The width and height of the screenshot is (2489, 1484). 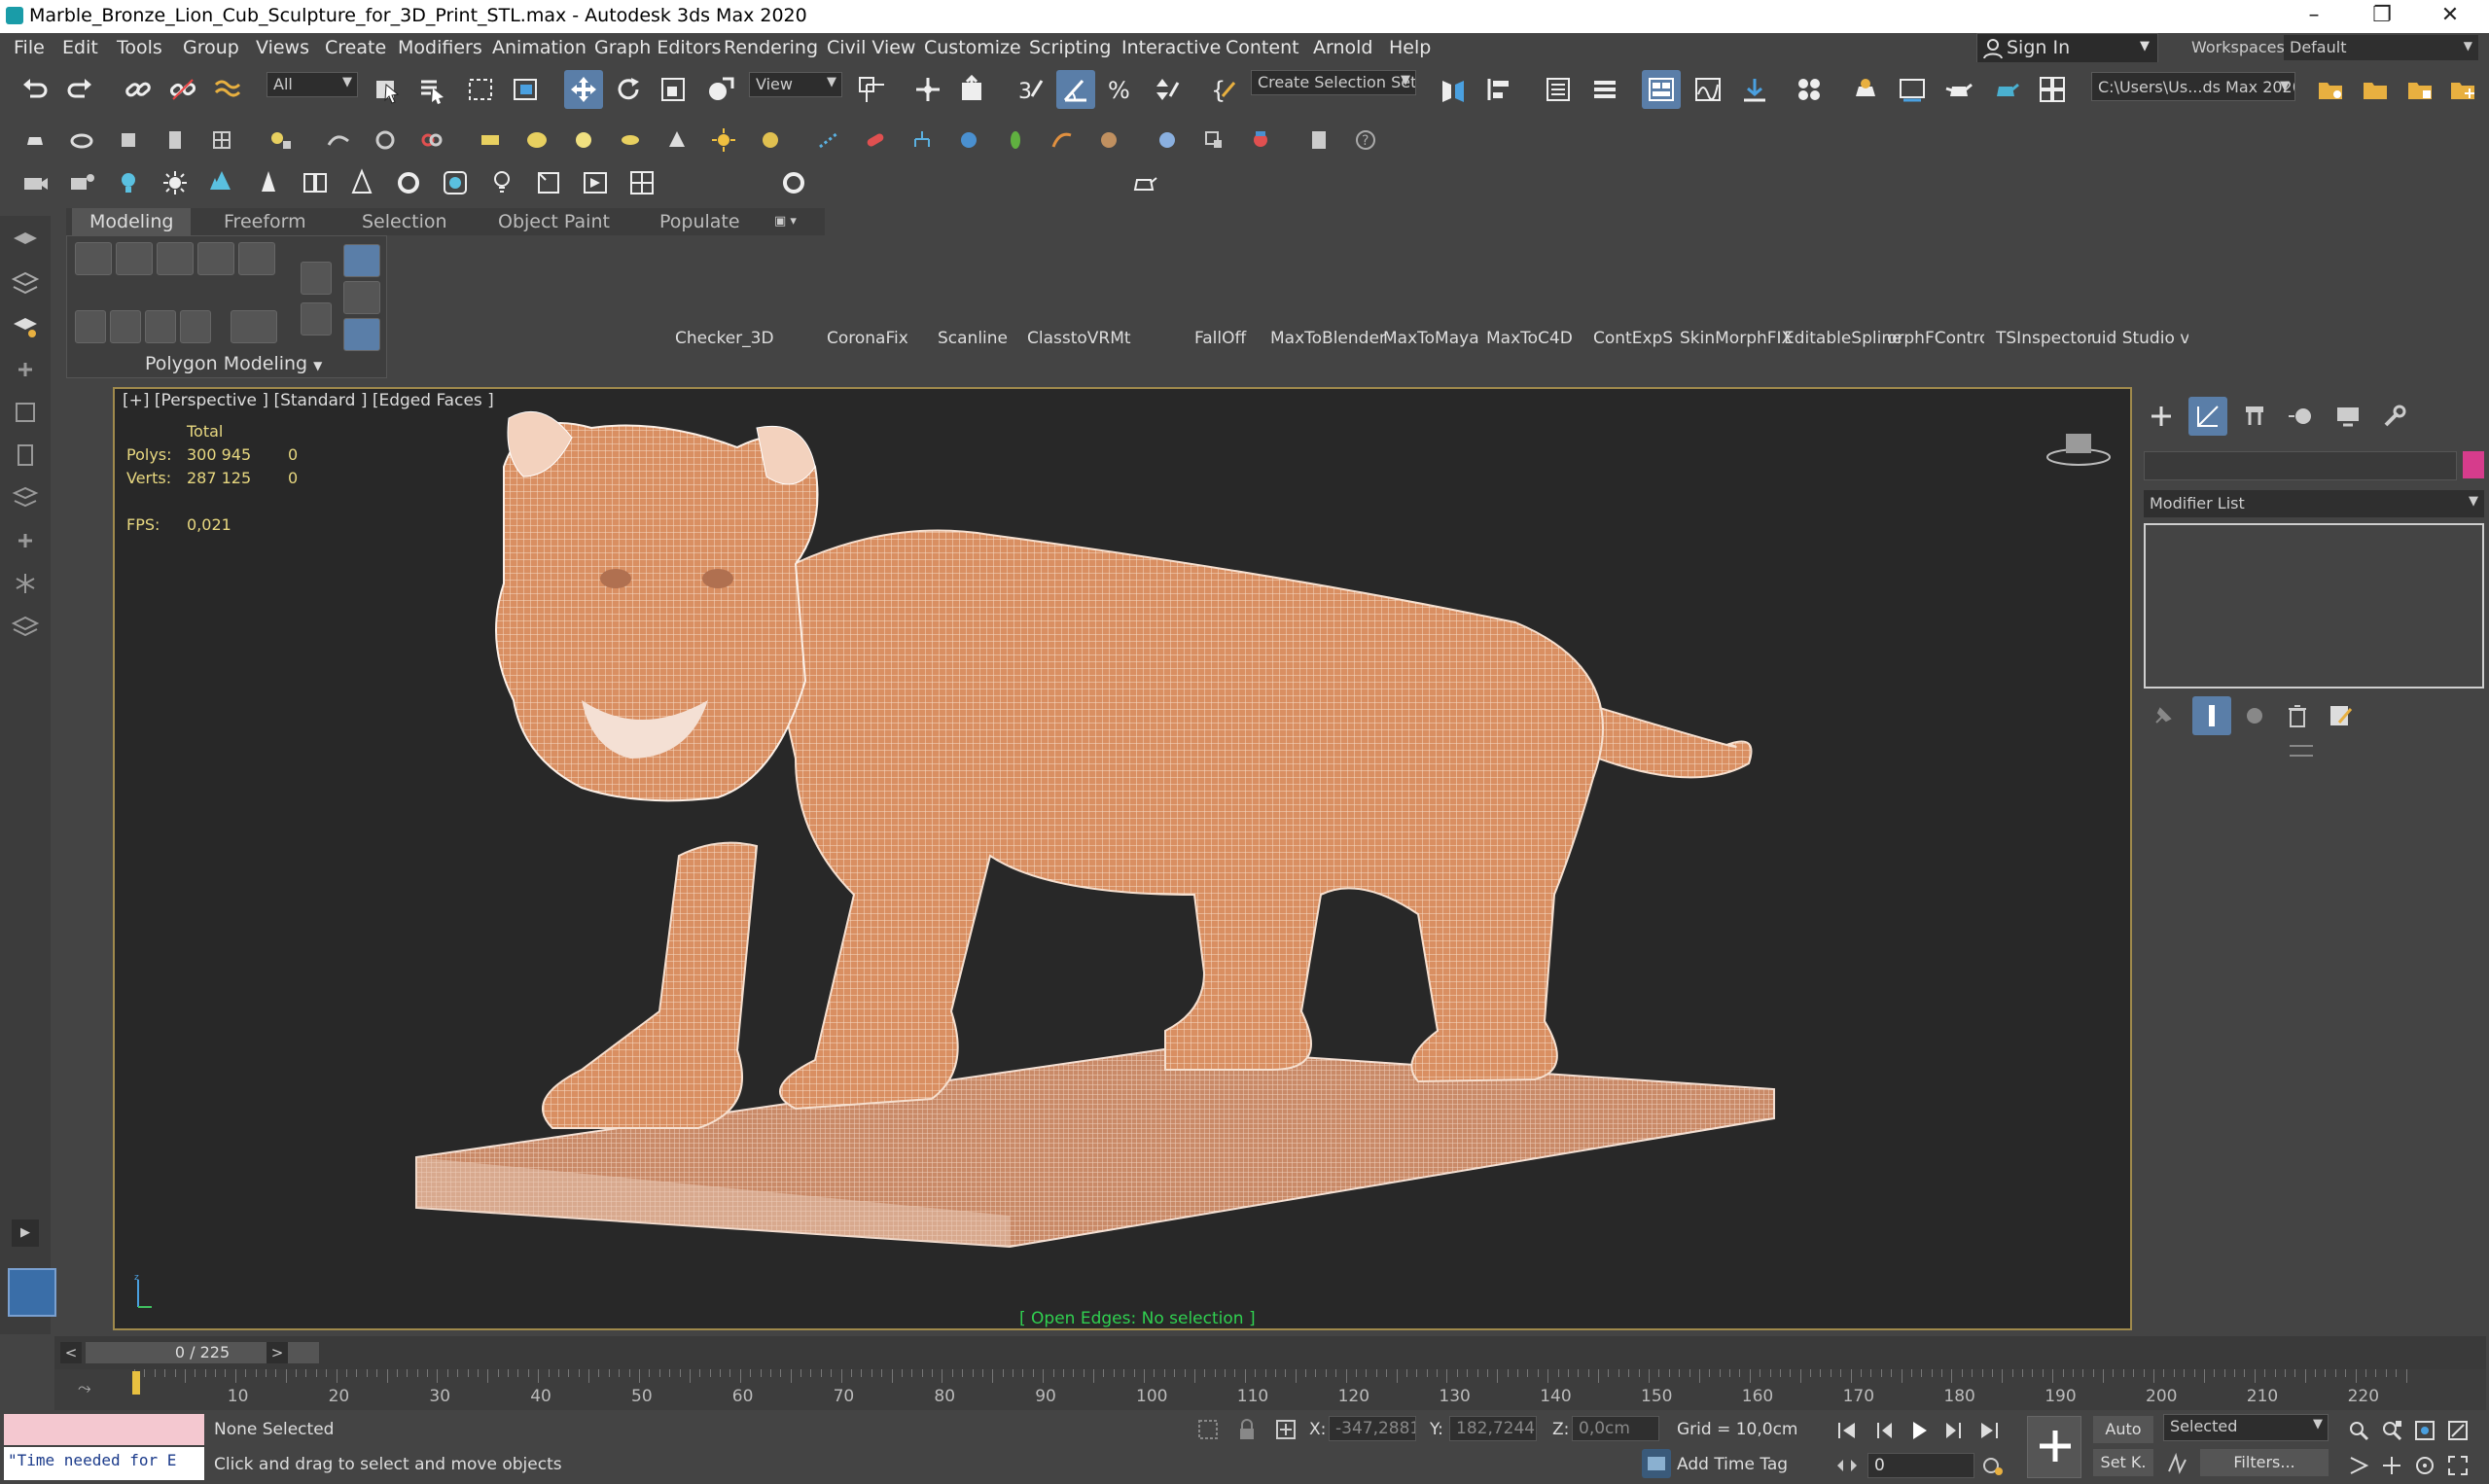 I want to click on foliage-tool-button, so click(x=1015, y=140).